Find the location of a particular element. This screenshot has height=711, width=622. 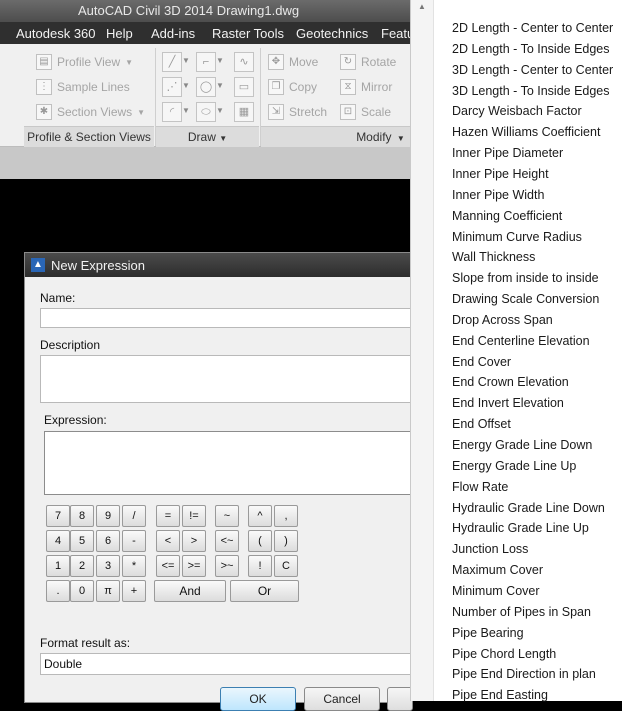

key-2: 2 is located at coordinates (82, 566).